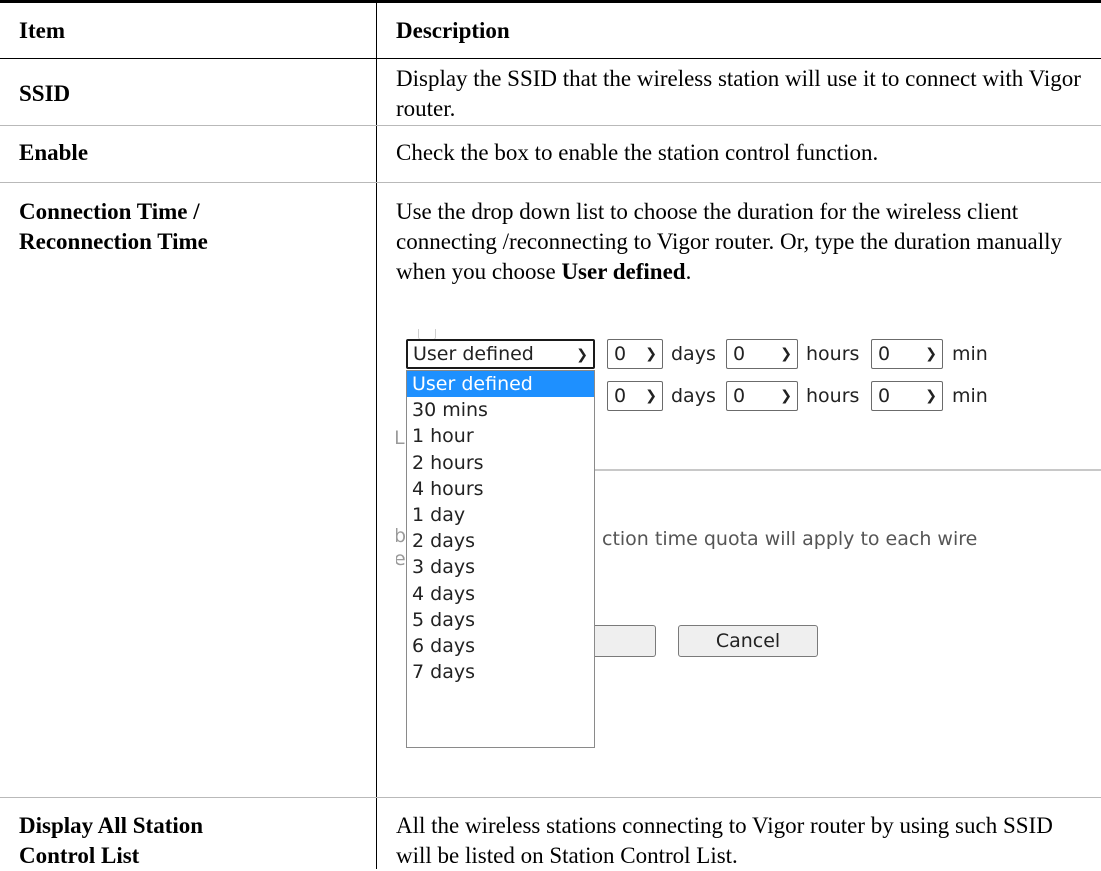 The height and width of the screenshot is (871, 1101). Describe the element at coordinates (189, 841) in the screenshot. I see `item-display-all: Display All Station Control List` at that location.